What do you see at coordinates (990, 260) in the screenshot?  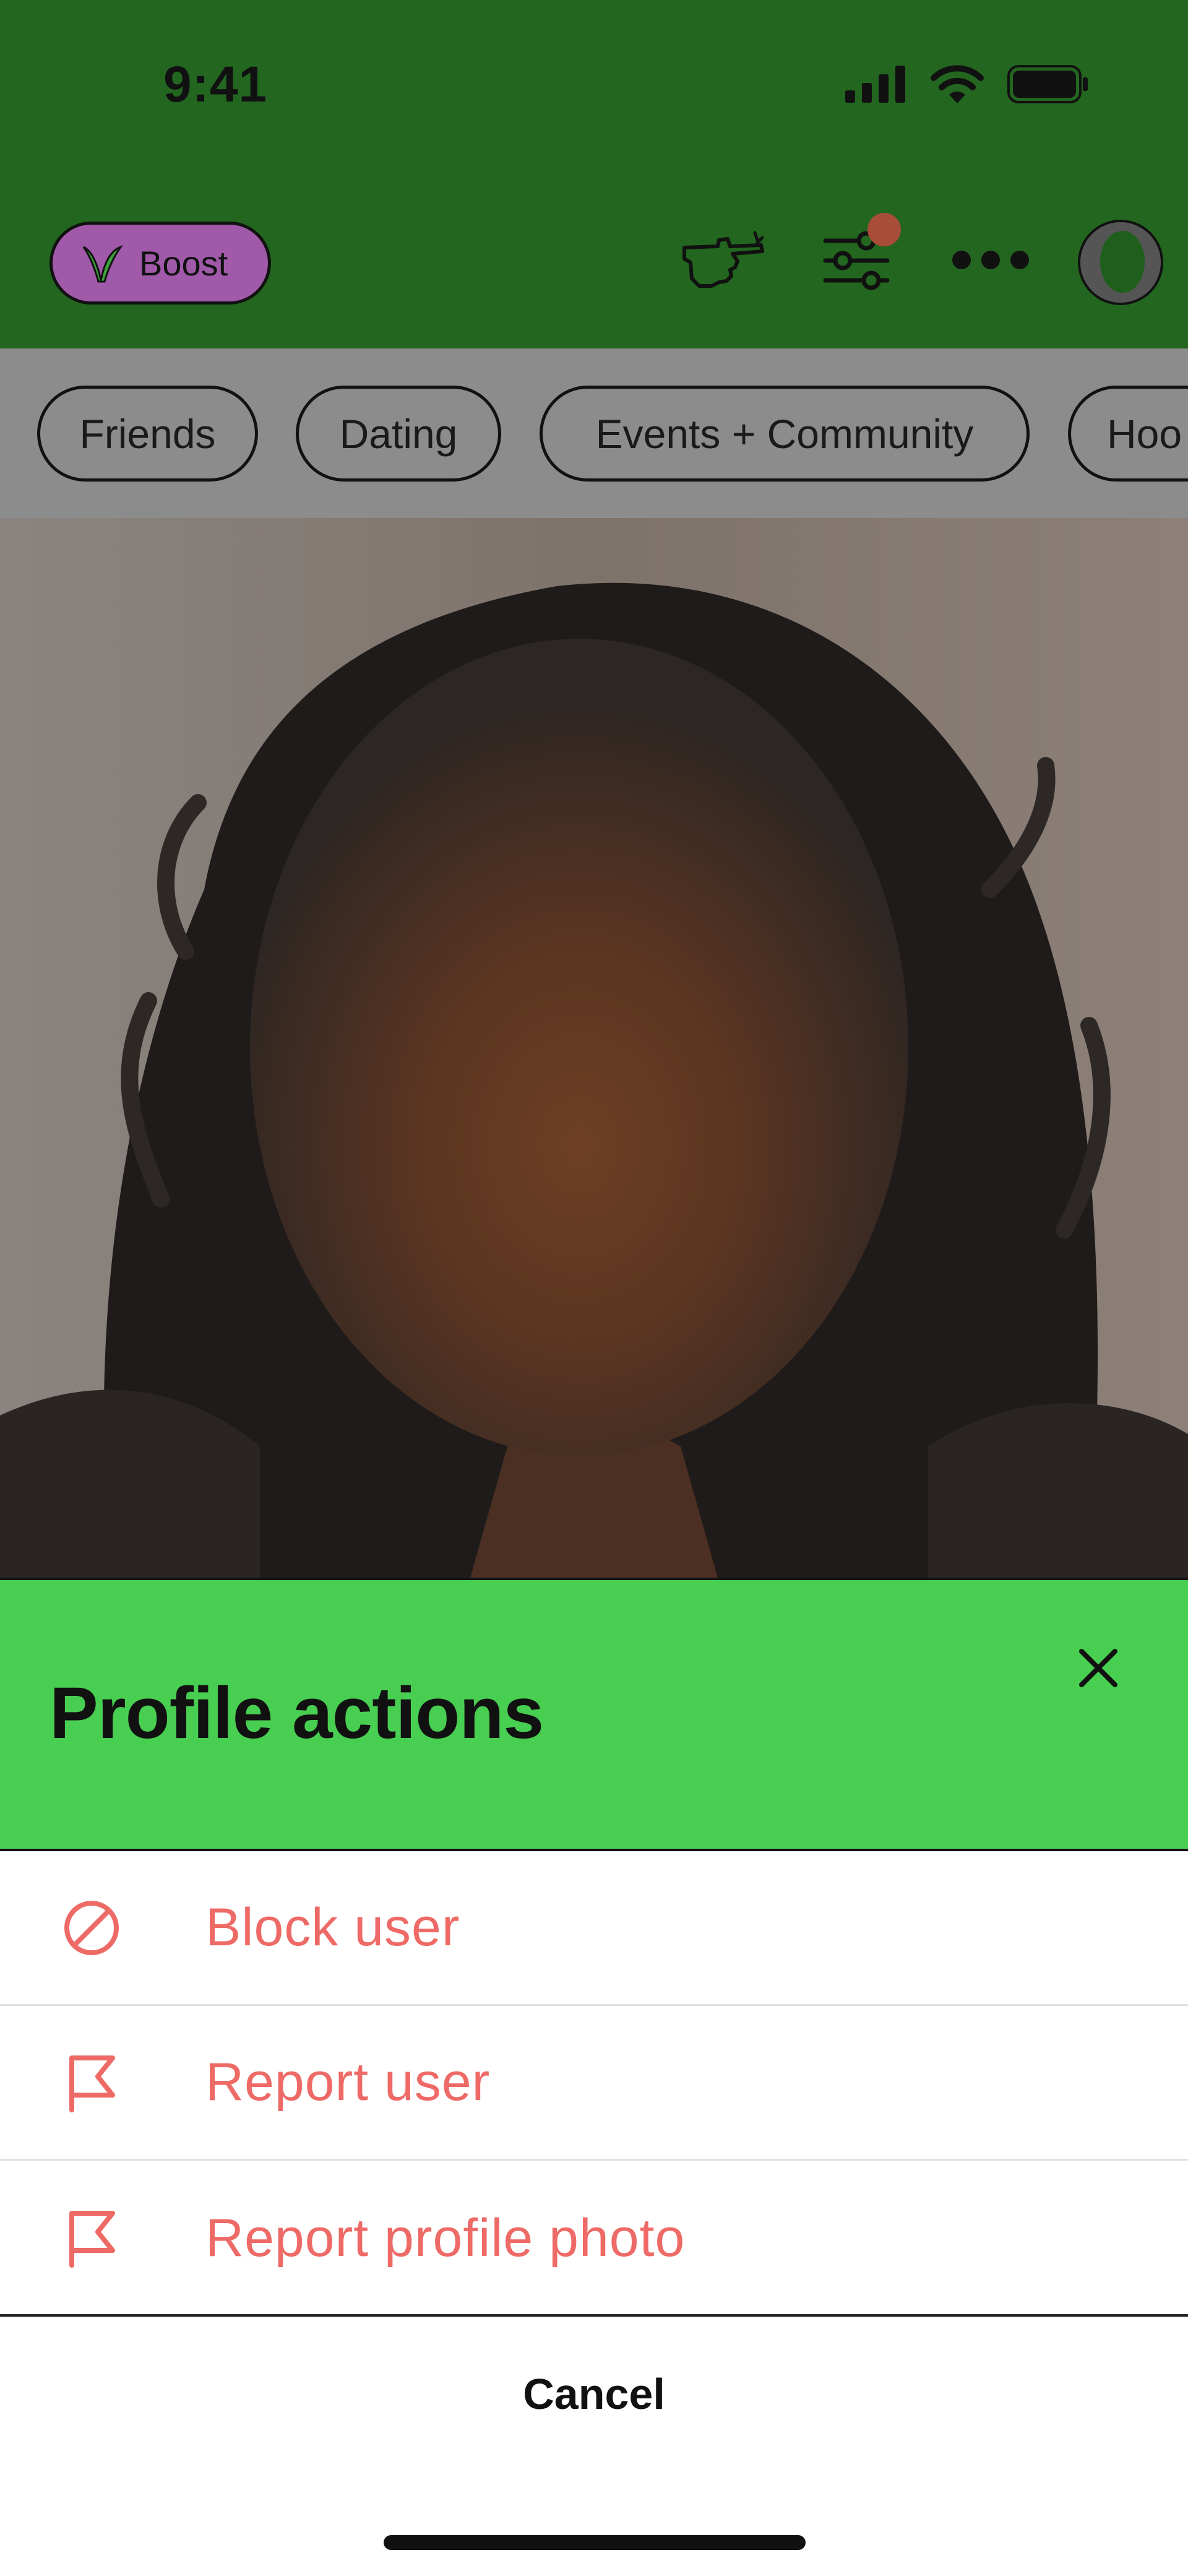 I see `more-options-icon` at bounding box center [990, 260].